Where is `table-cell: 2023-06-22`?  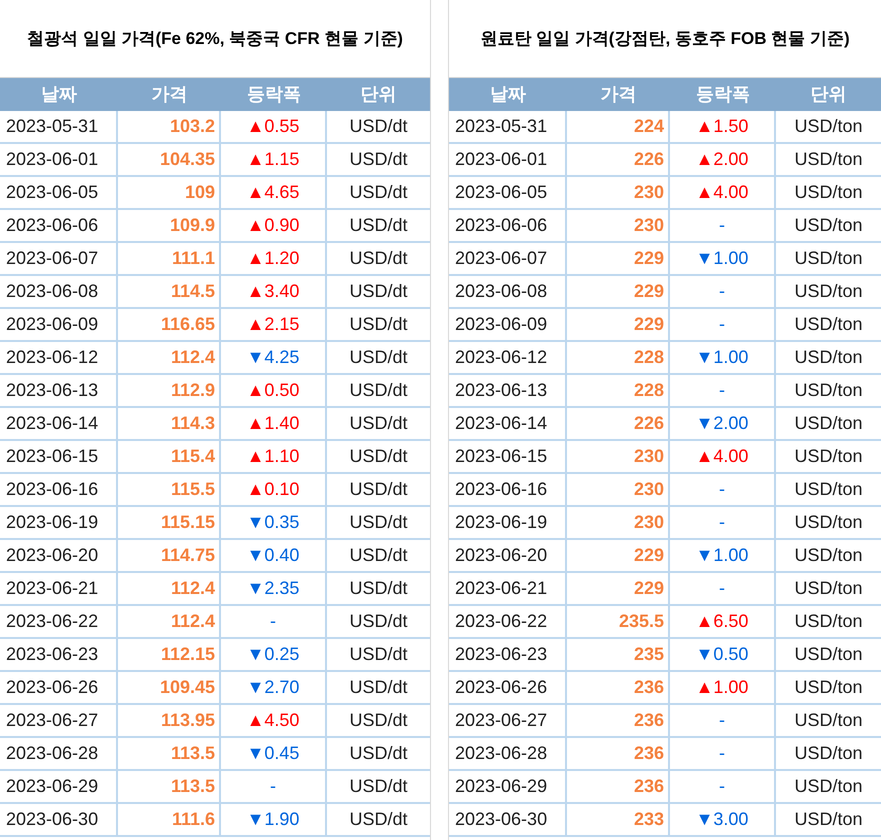
table-cell: 2023-06-22 is located at coordinates (59, 621).